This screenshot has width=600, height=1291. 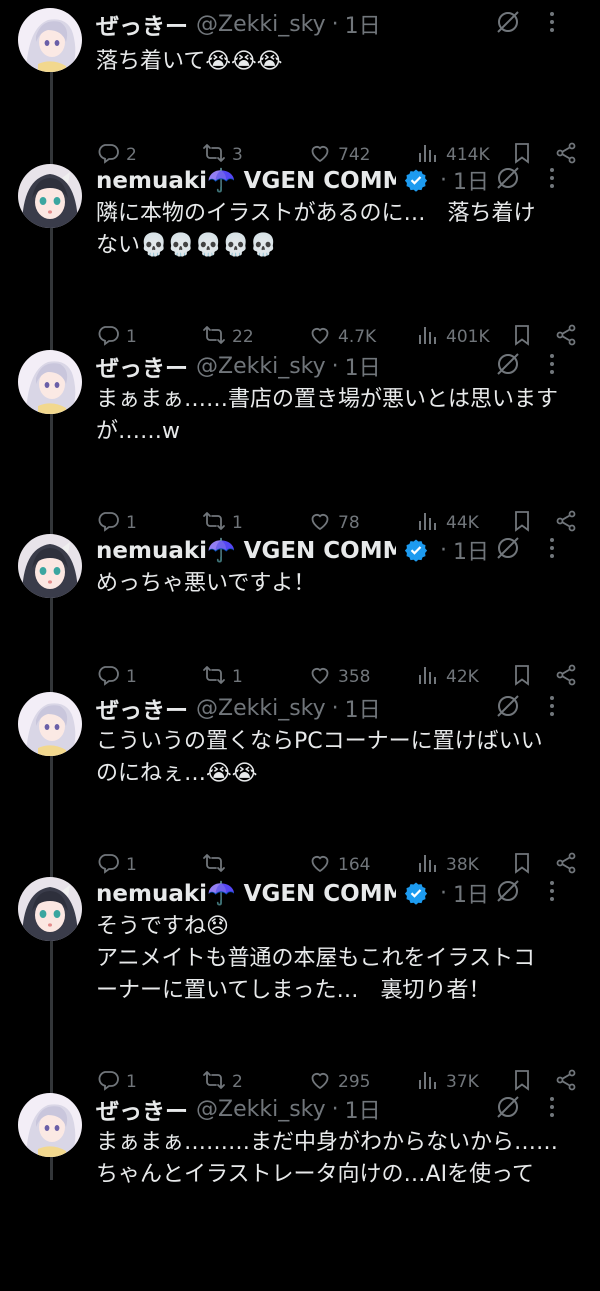 I want to click on tweet-text: まぁまぁ……書店の置き場が悪いとは思います が……w, so click(x=327, y=415).